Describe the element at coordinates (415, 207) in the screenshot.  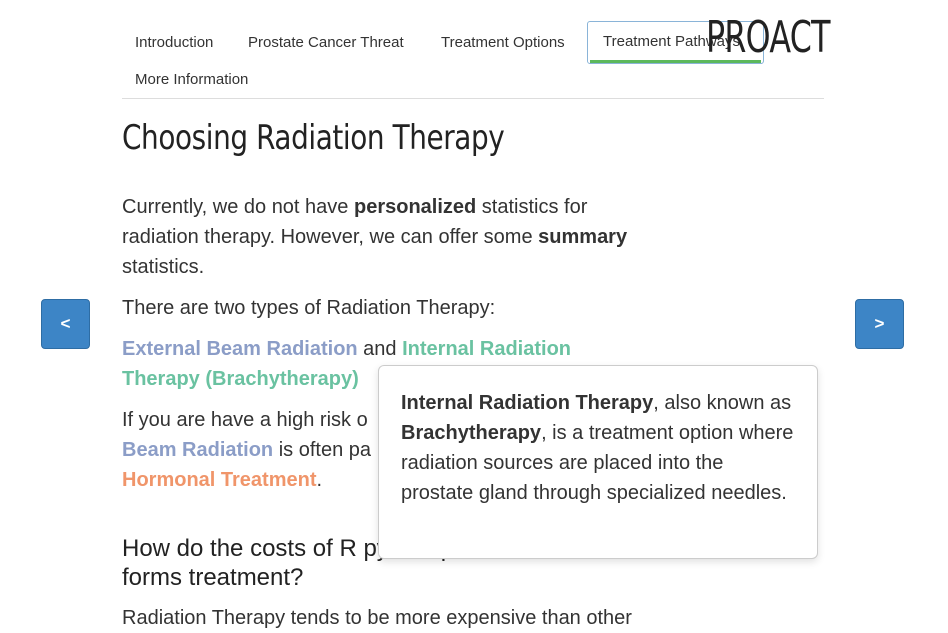
I see `intro-bold-personalized: personalized` at that location.